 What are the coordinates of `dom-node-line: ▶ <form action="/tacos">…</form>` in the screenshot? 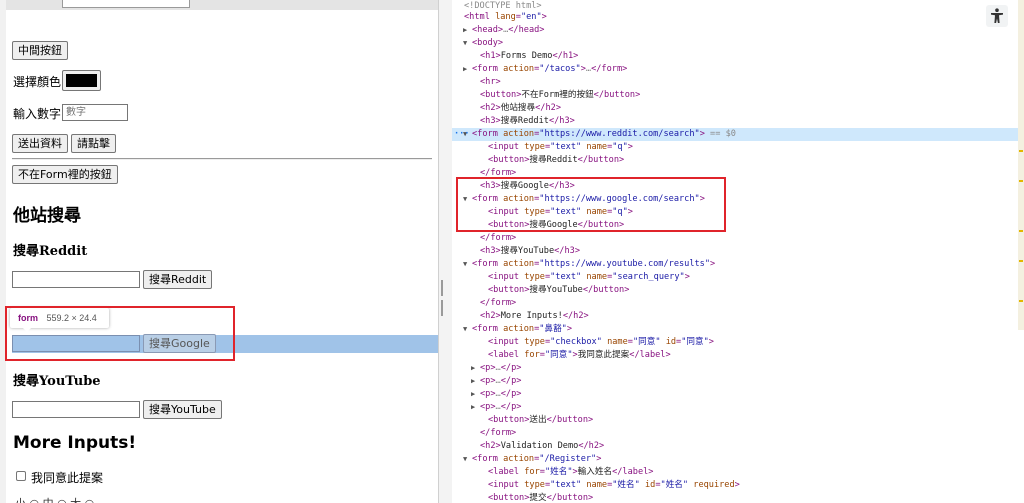 It's located at (736, 69).